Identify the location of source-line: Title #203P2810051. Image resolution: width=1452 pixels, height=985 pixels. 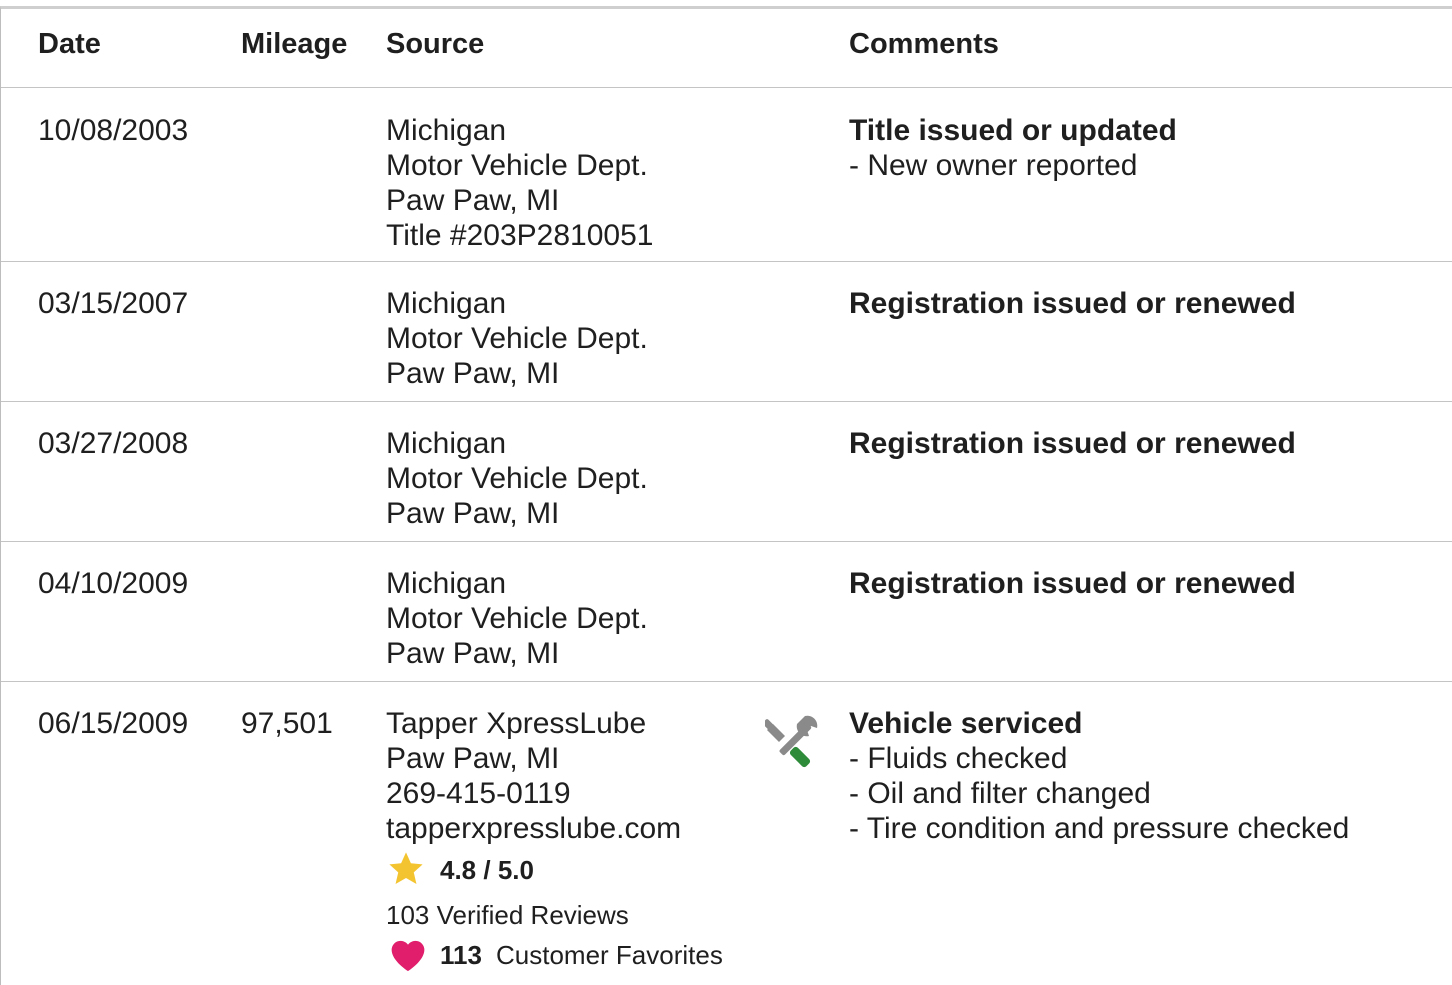
(520, 235).